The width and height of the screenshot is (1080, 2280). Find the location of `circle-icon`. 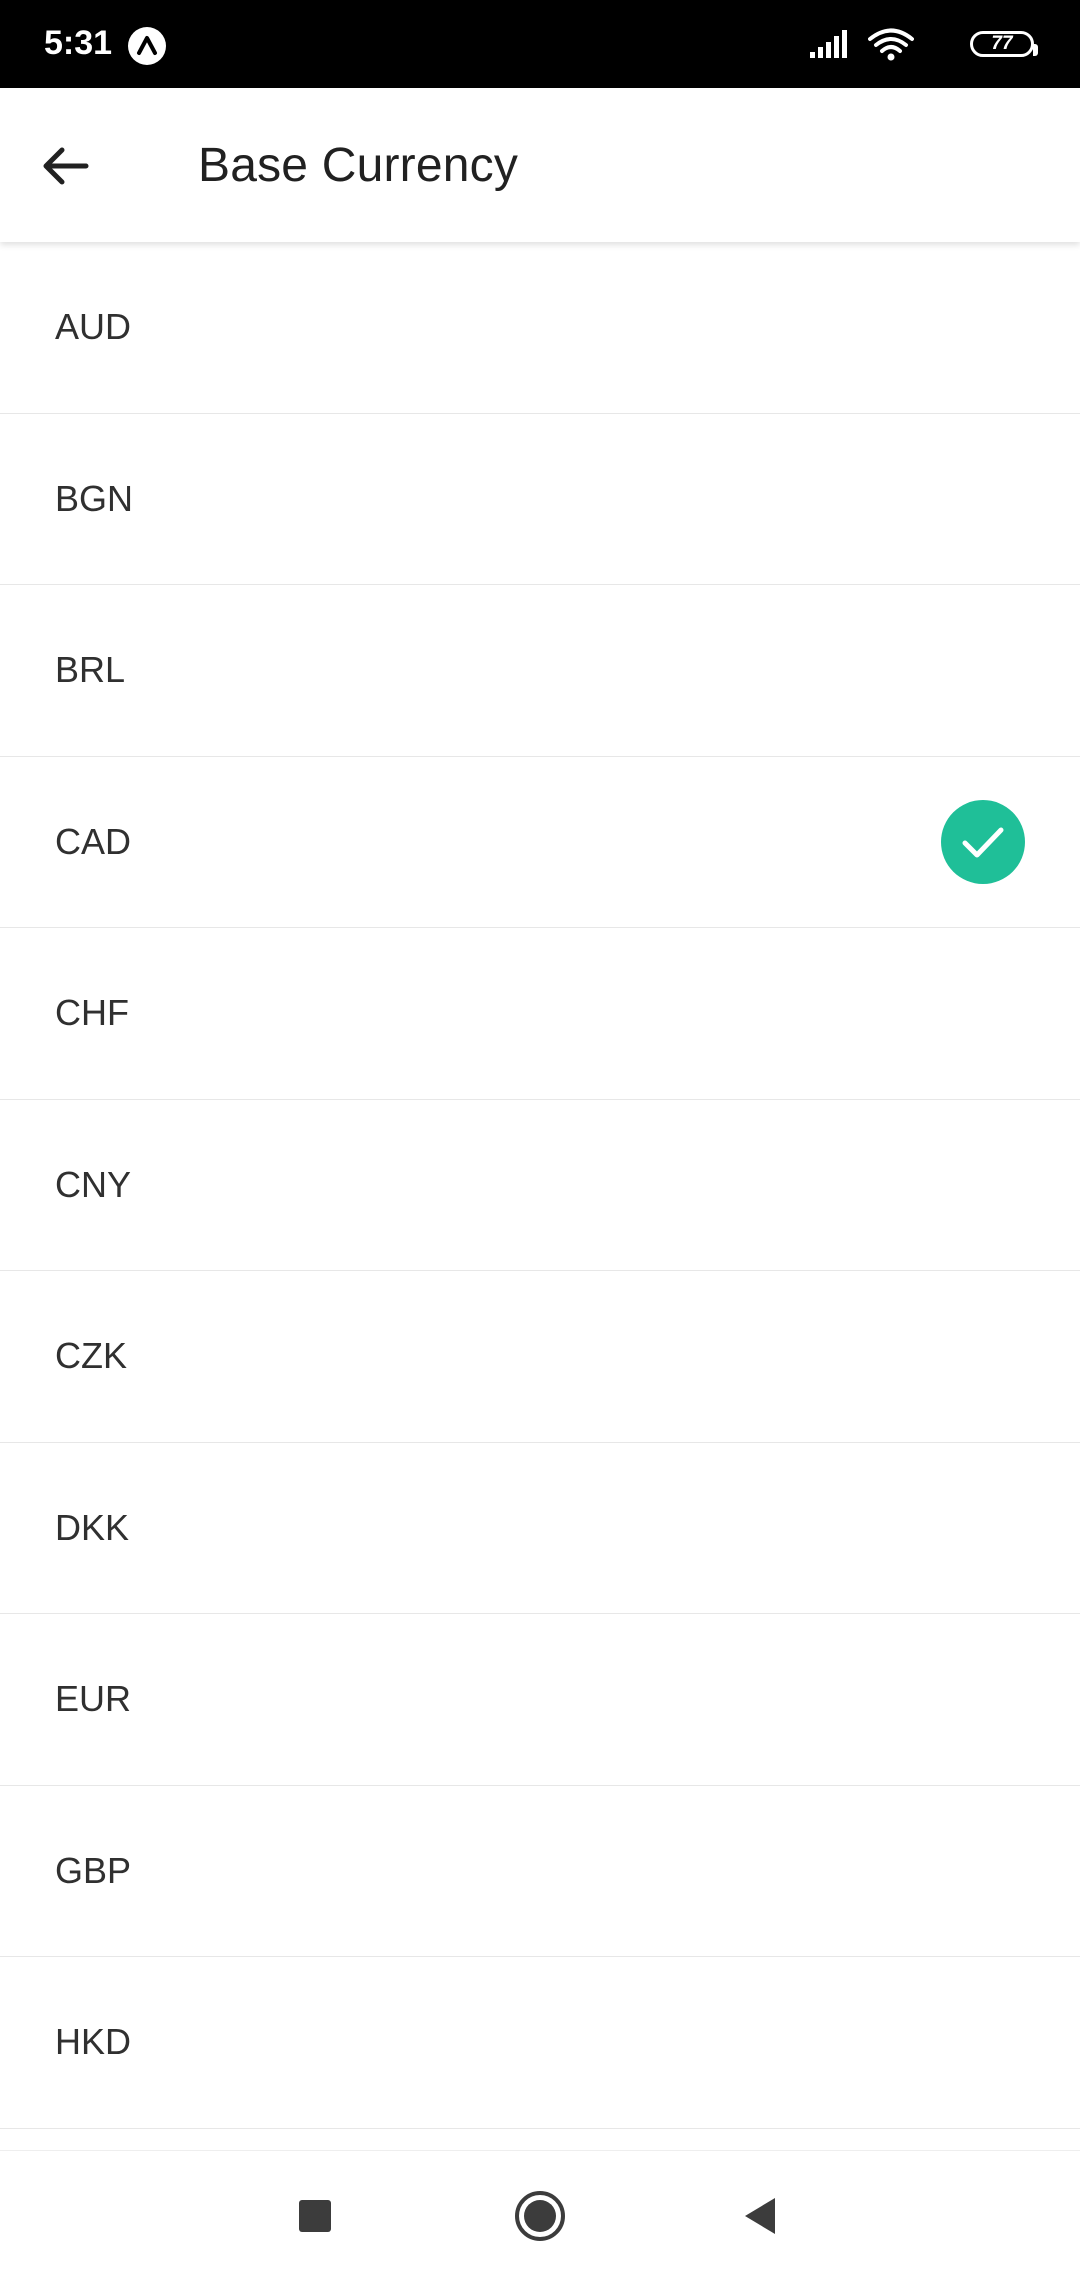

circle-icon is located at coordinates (540, 2216).